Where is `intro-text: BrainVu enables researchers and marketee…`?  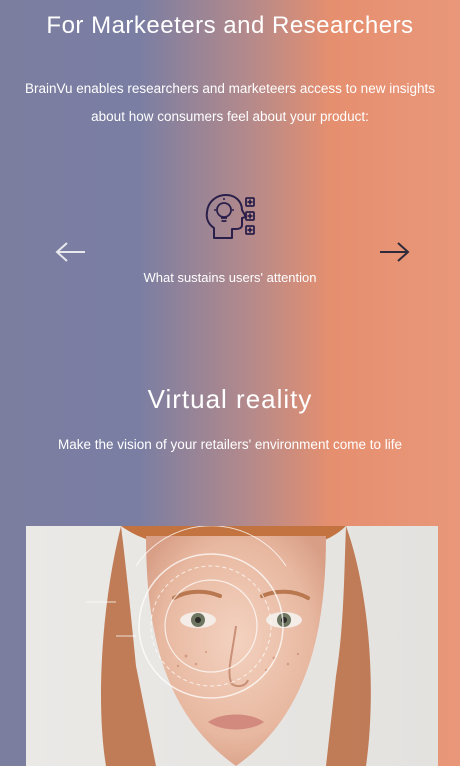
intro-text: BrainVu enables researchers and marketee… is located at coordinates (230, 102).